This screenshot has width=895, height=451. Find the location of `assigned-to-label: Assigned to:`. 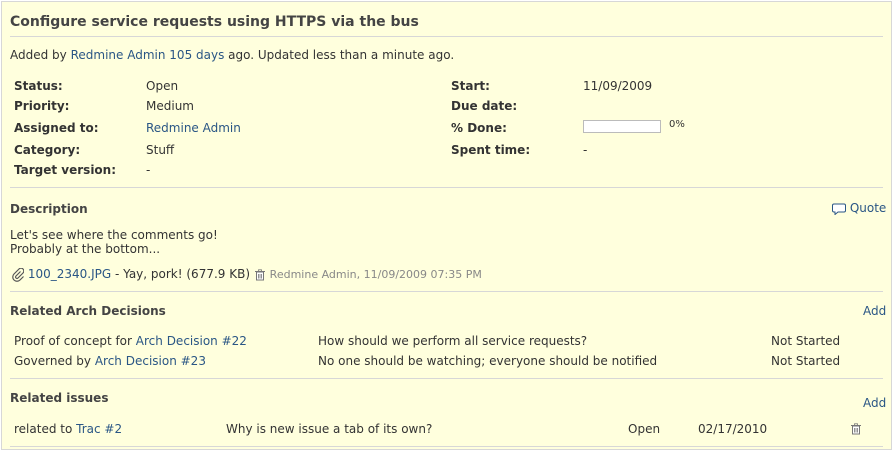

assigned-to-label: Assigned to: is located at coordinates (56, 128).